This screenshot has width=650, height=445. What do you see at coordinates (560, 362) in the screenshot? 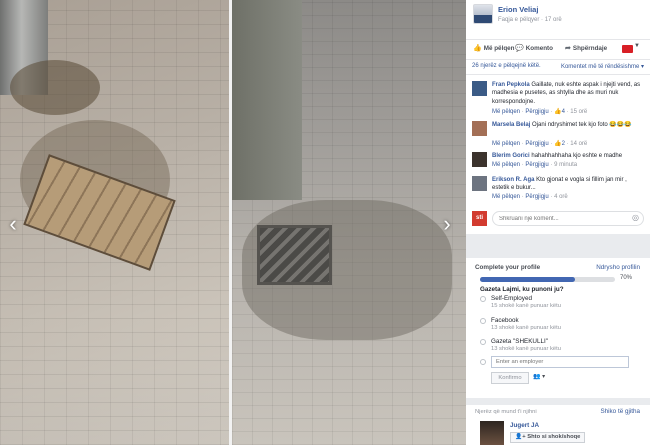
I see `employer-input` at bounding box center [560, 362].